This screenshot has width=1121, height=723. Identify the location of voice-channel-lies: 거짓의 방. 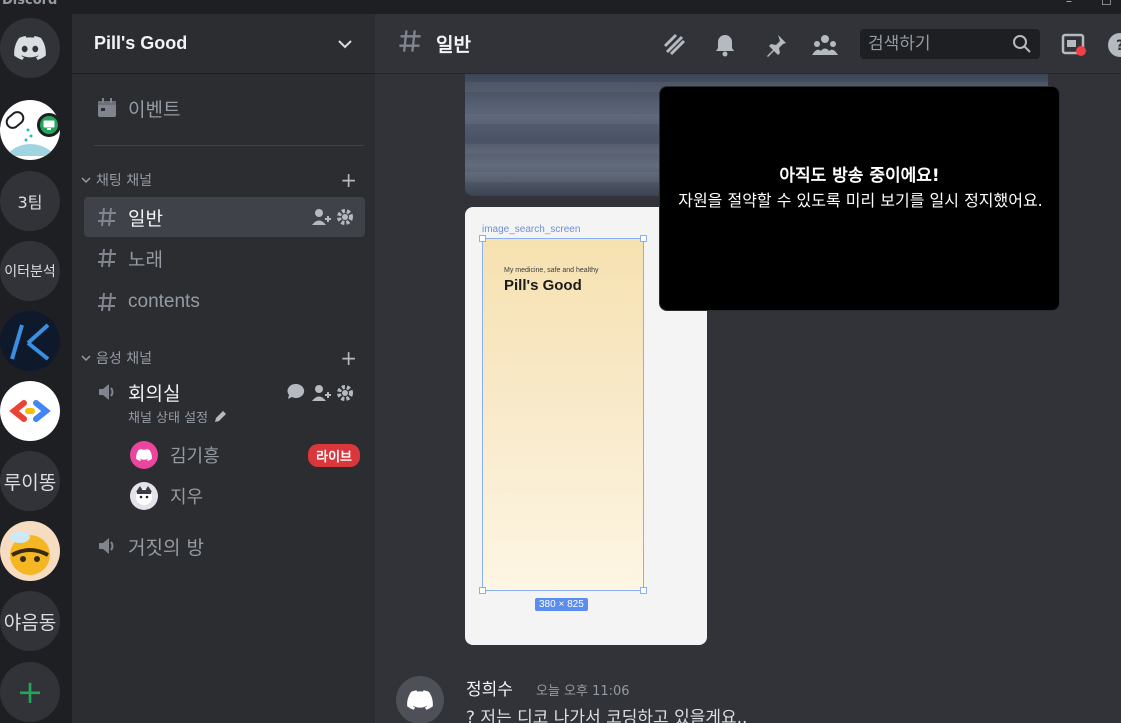
(224, 546).